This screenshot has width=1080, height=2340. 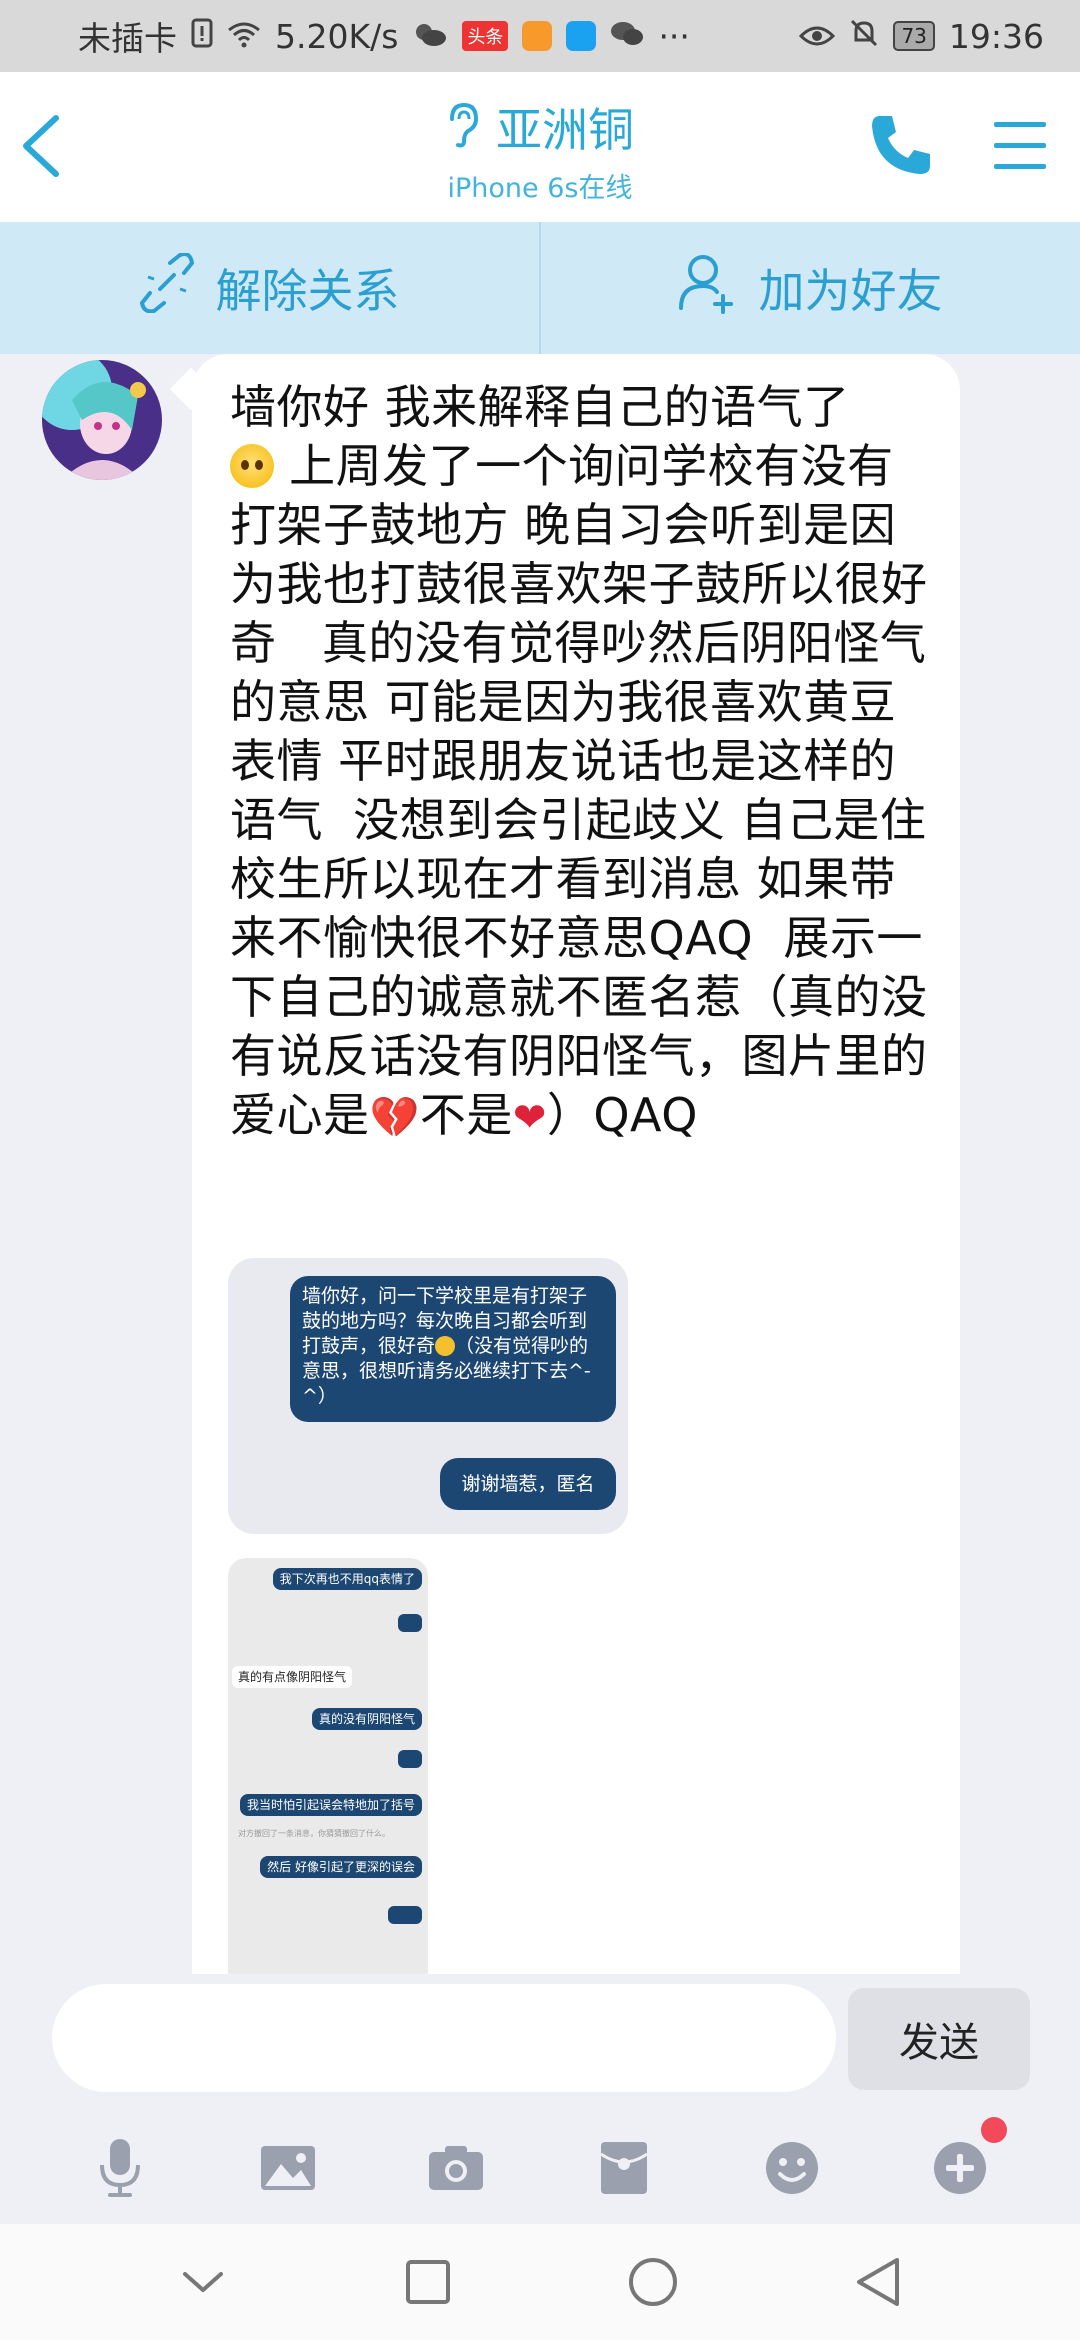 I want to click on image-icon, so click(x=288, y=2168).